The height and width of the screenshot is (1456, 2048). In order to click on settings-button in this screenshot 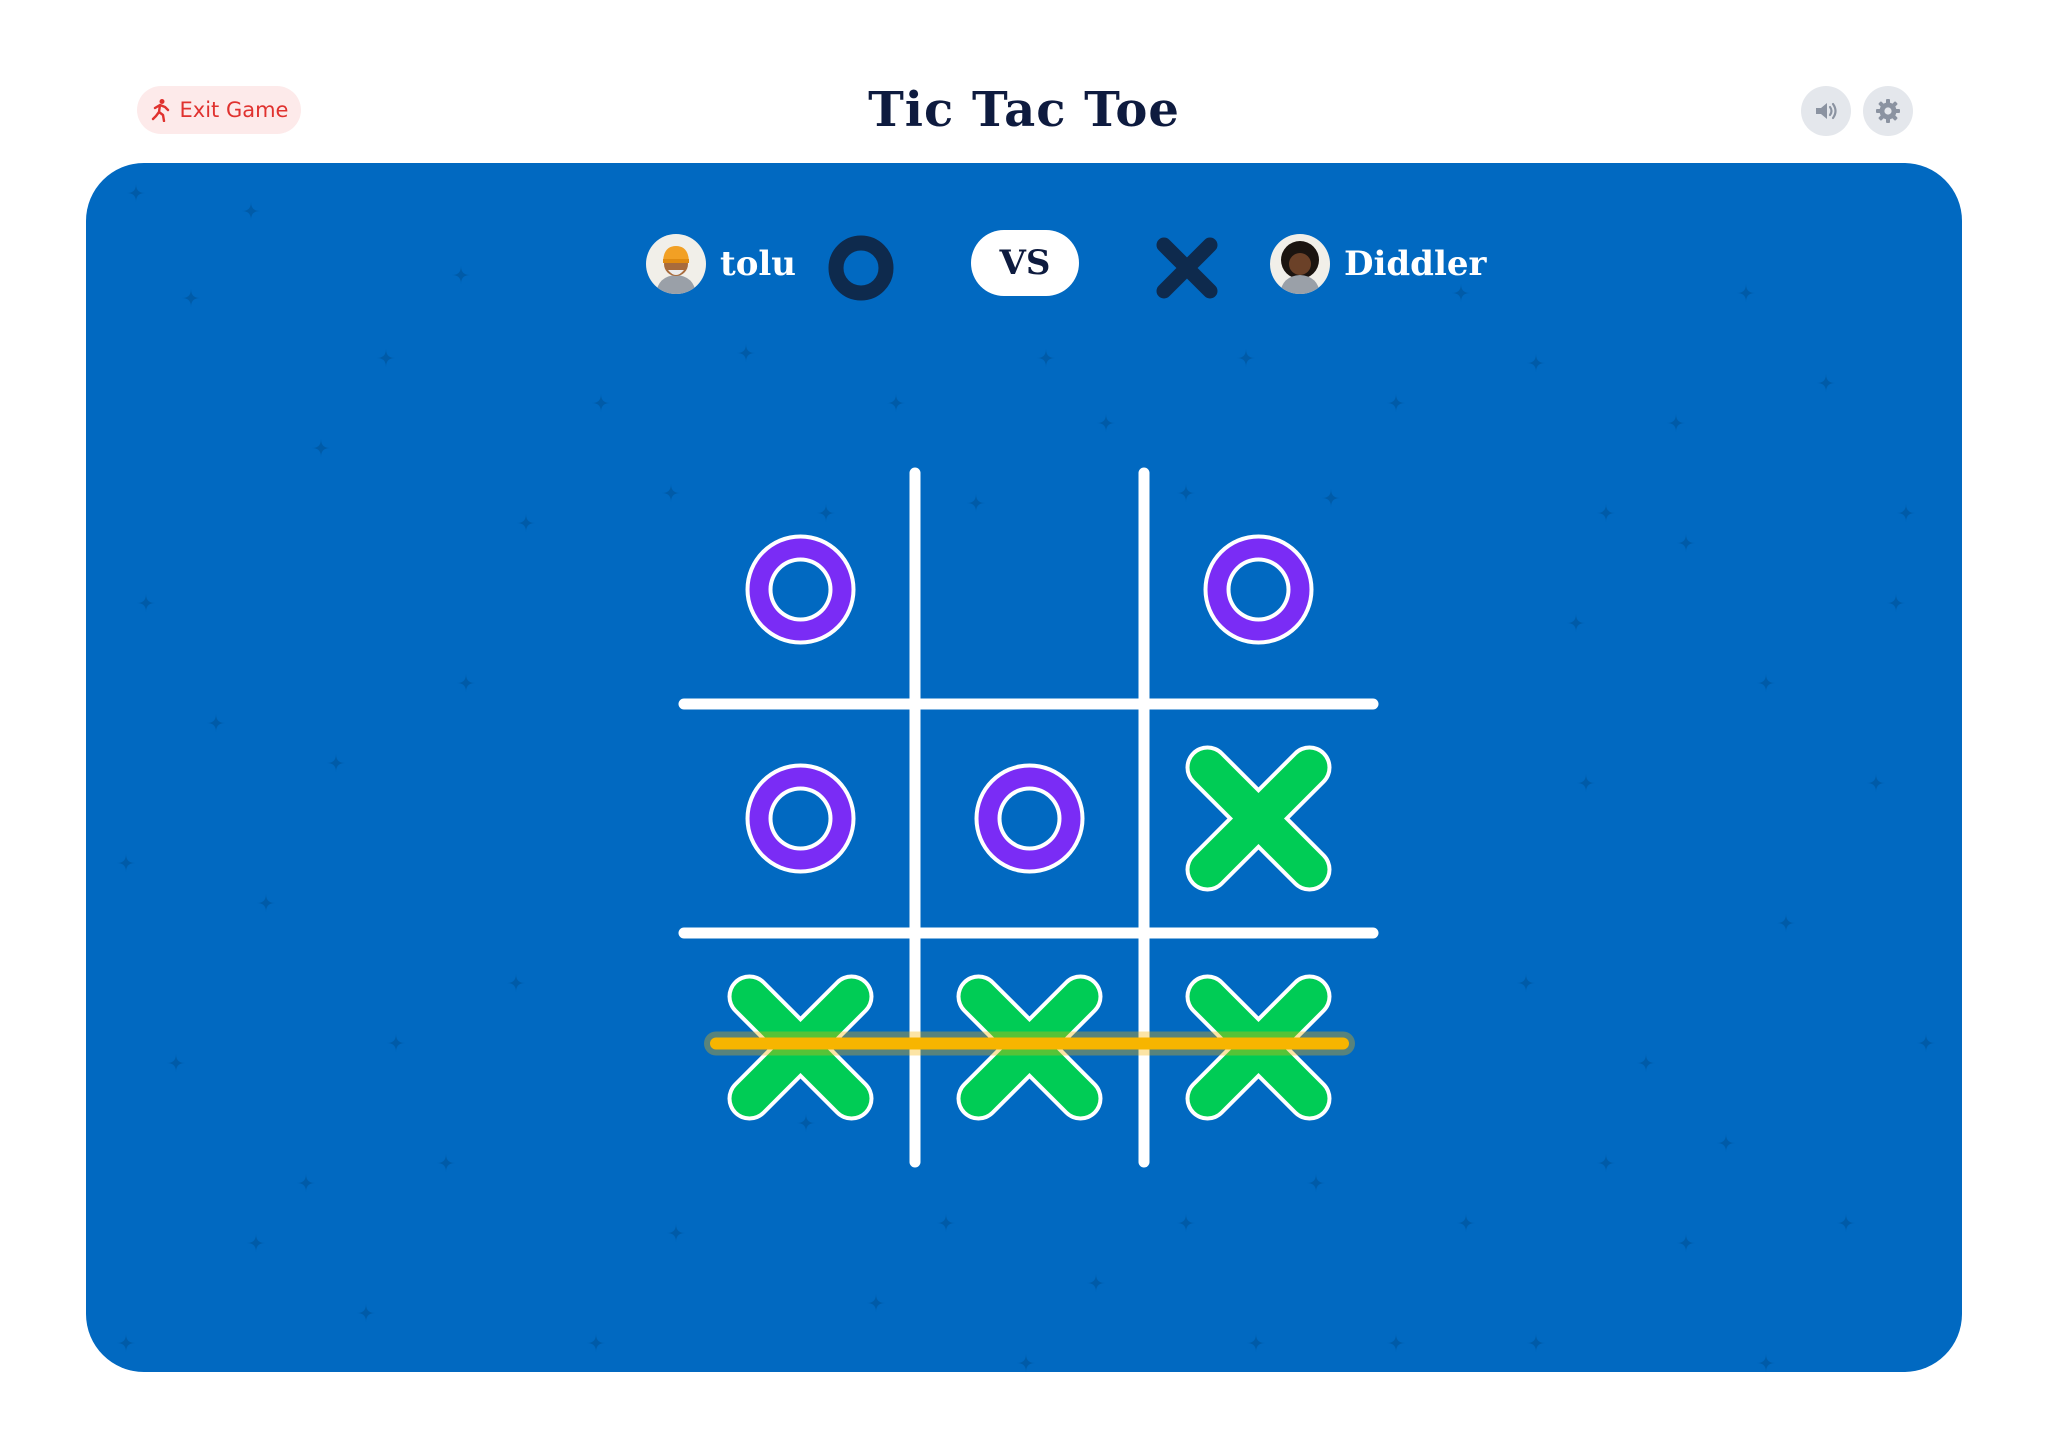, I will do `click(1888, 111)`.